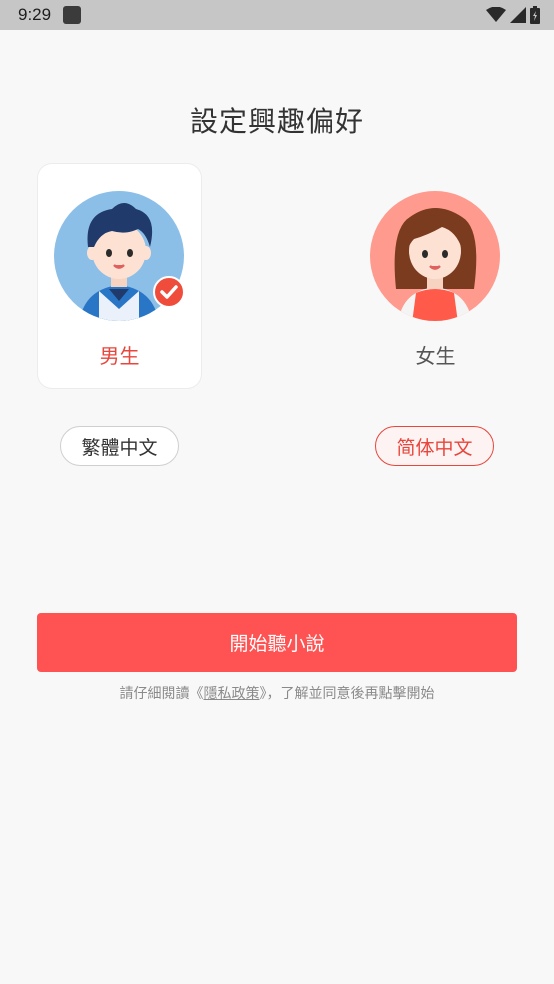 The height and width of the screenshot is (984, 554). What do you see at coordinates (119, 276) in the screenshot?
I see `male-option-card: 男生` at bounding box center [119, 276].